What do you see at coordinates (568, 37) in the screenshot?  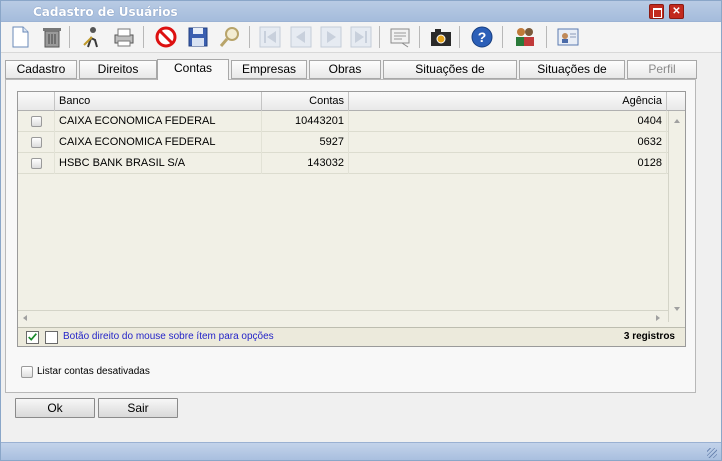 I see `user-card-icon` at bounding box center [568, 37].